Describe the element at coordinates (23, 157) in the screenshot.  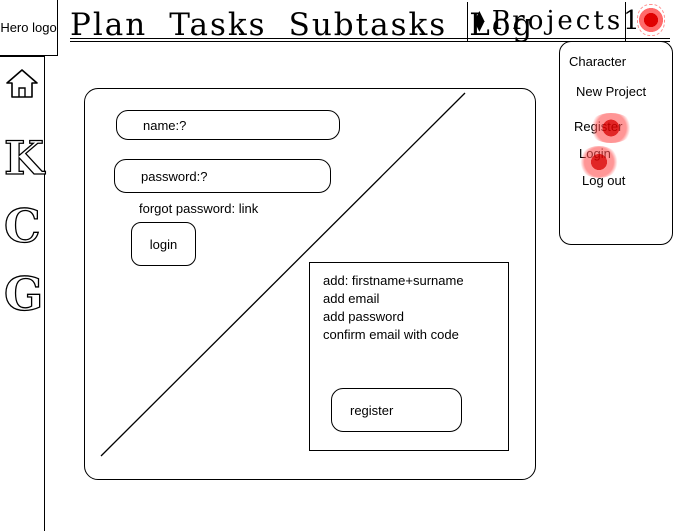
I see `sidebar-letter-k: K` at that location.